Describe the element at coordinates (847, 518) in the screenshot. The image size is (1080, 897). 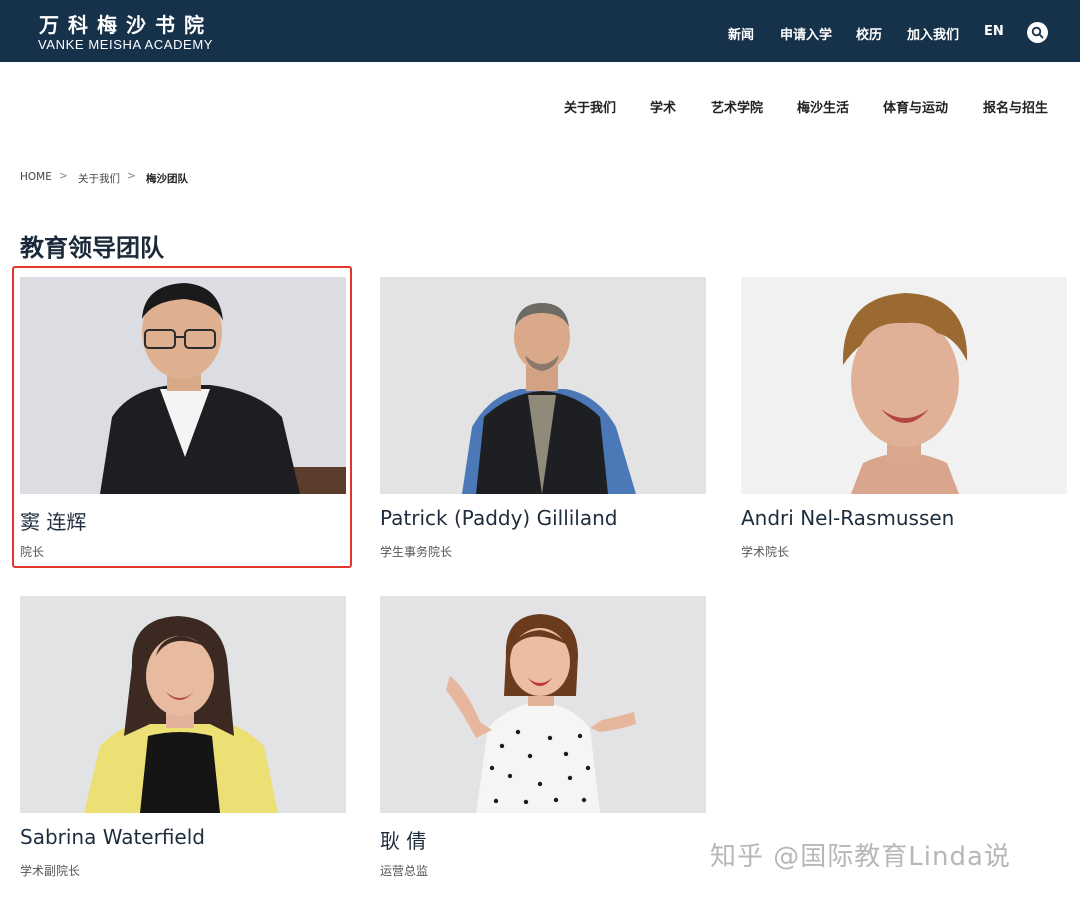
I see `person-name: Andri Nel-Rasmussen` at that location.